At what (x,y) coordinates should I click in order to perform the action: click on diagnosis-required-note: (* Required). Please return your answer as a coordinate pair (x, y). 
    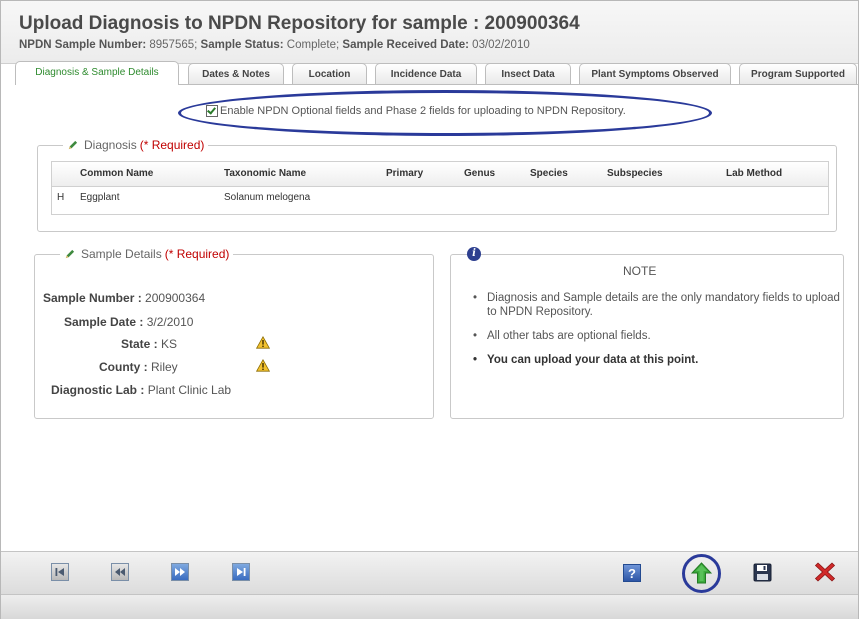
    Looking at the image, I should click on (172, 145).